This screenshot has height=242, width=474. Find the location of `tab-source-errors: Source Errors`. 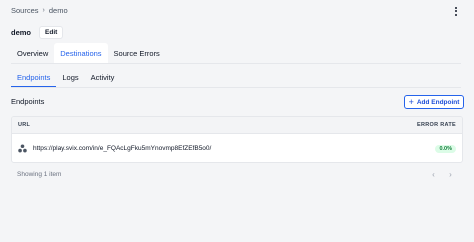

tab-source-errors: Source Errors is located at coordinates (137, 53).